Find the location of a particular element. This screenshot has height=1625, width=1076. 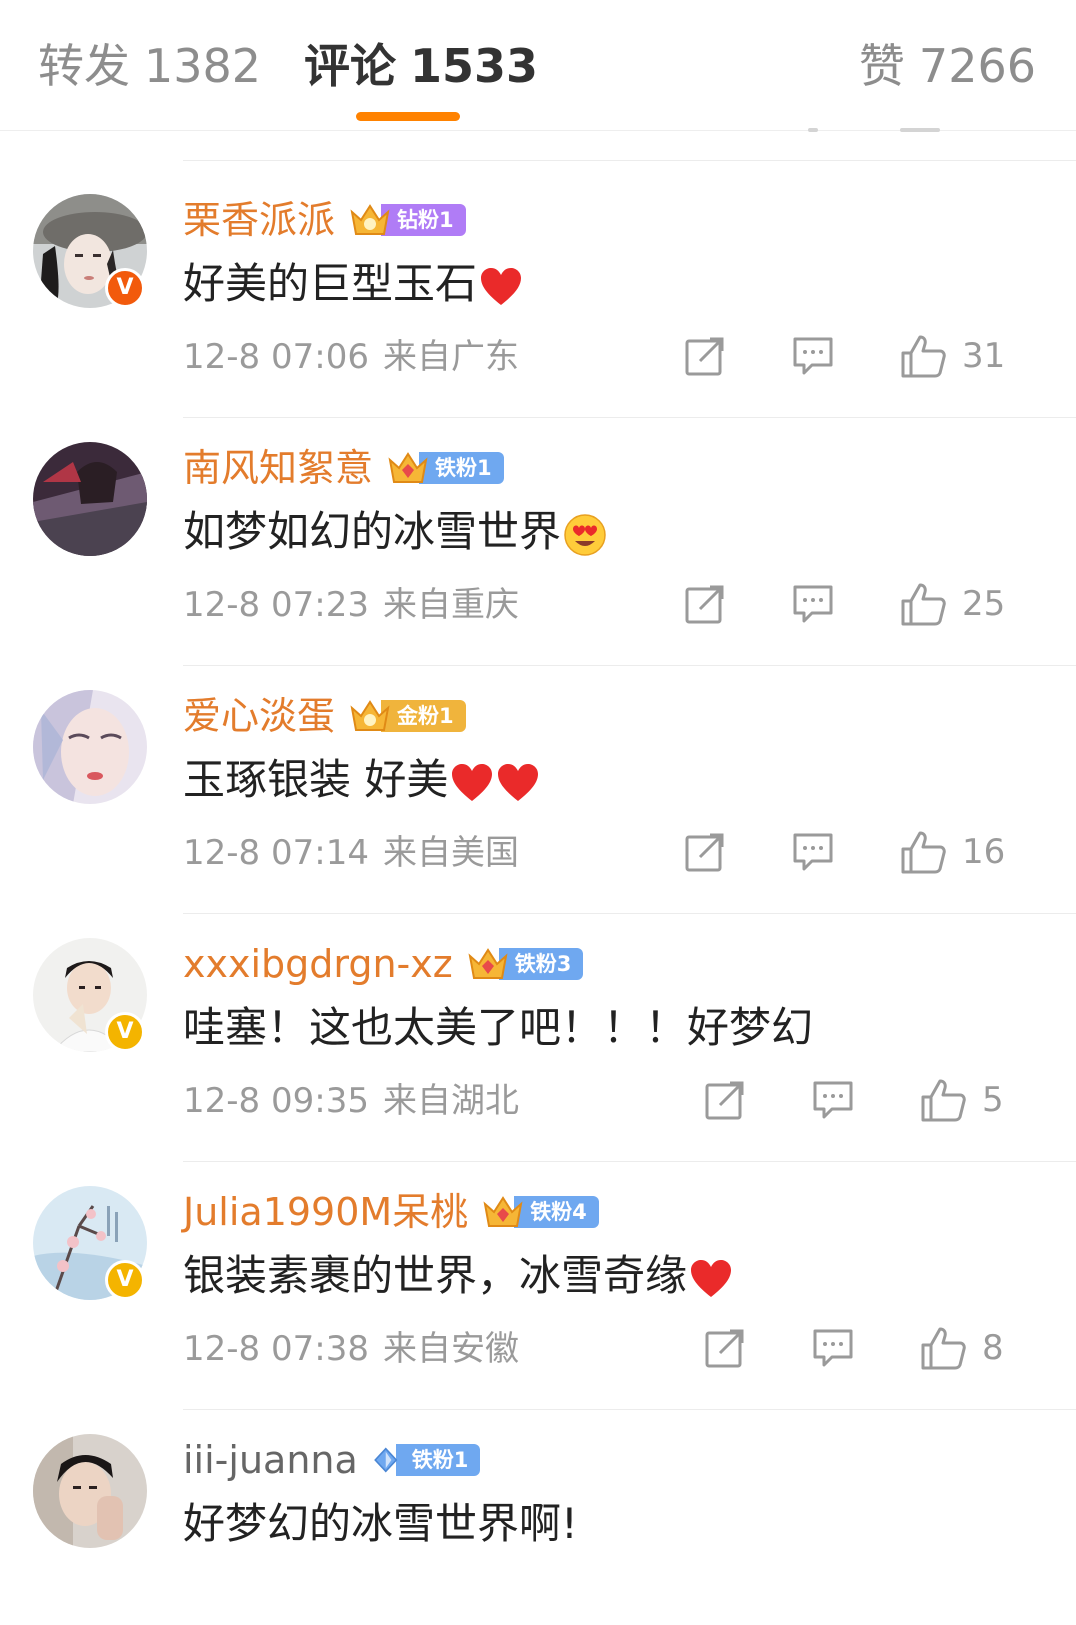

fan-badge-label: 金粉1 is located at coordinates (423, 716).